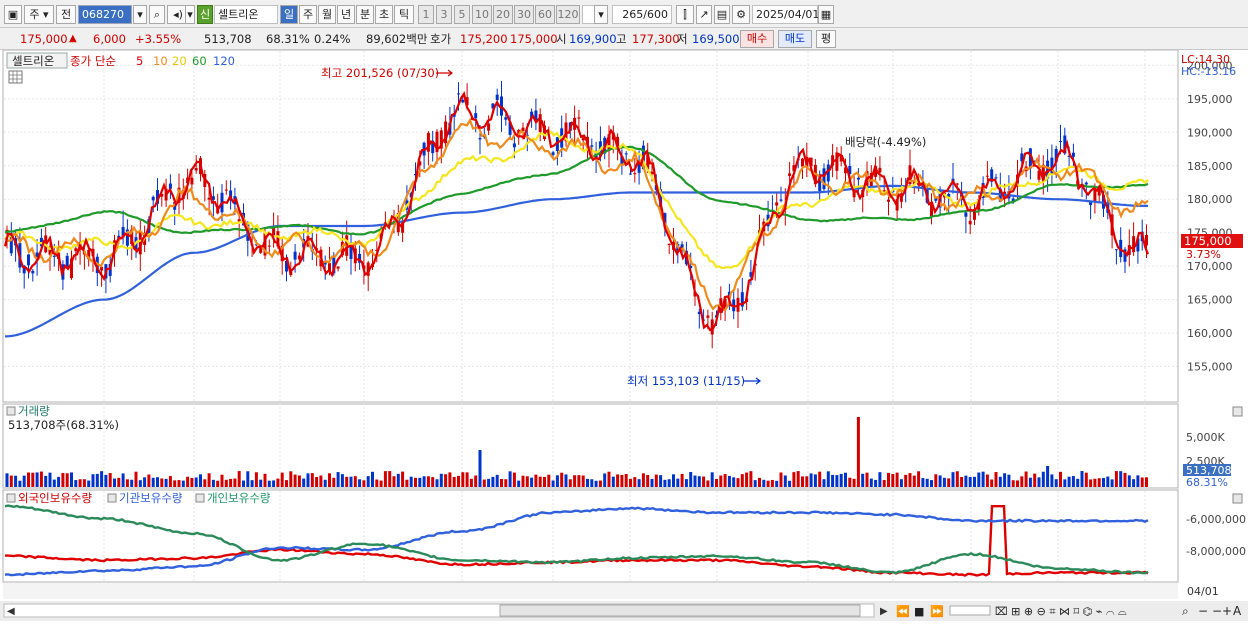  I want to click on market-type-select: 주 ▾, so click(39, 14).